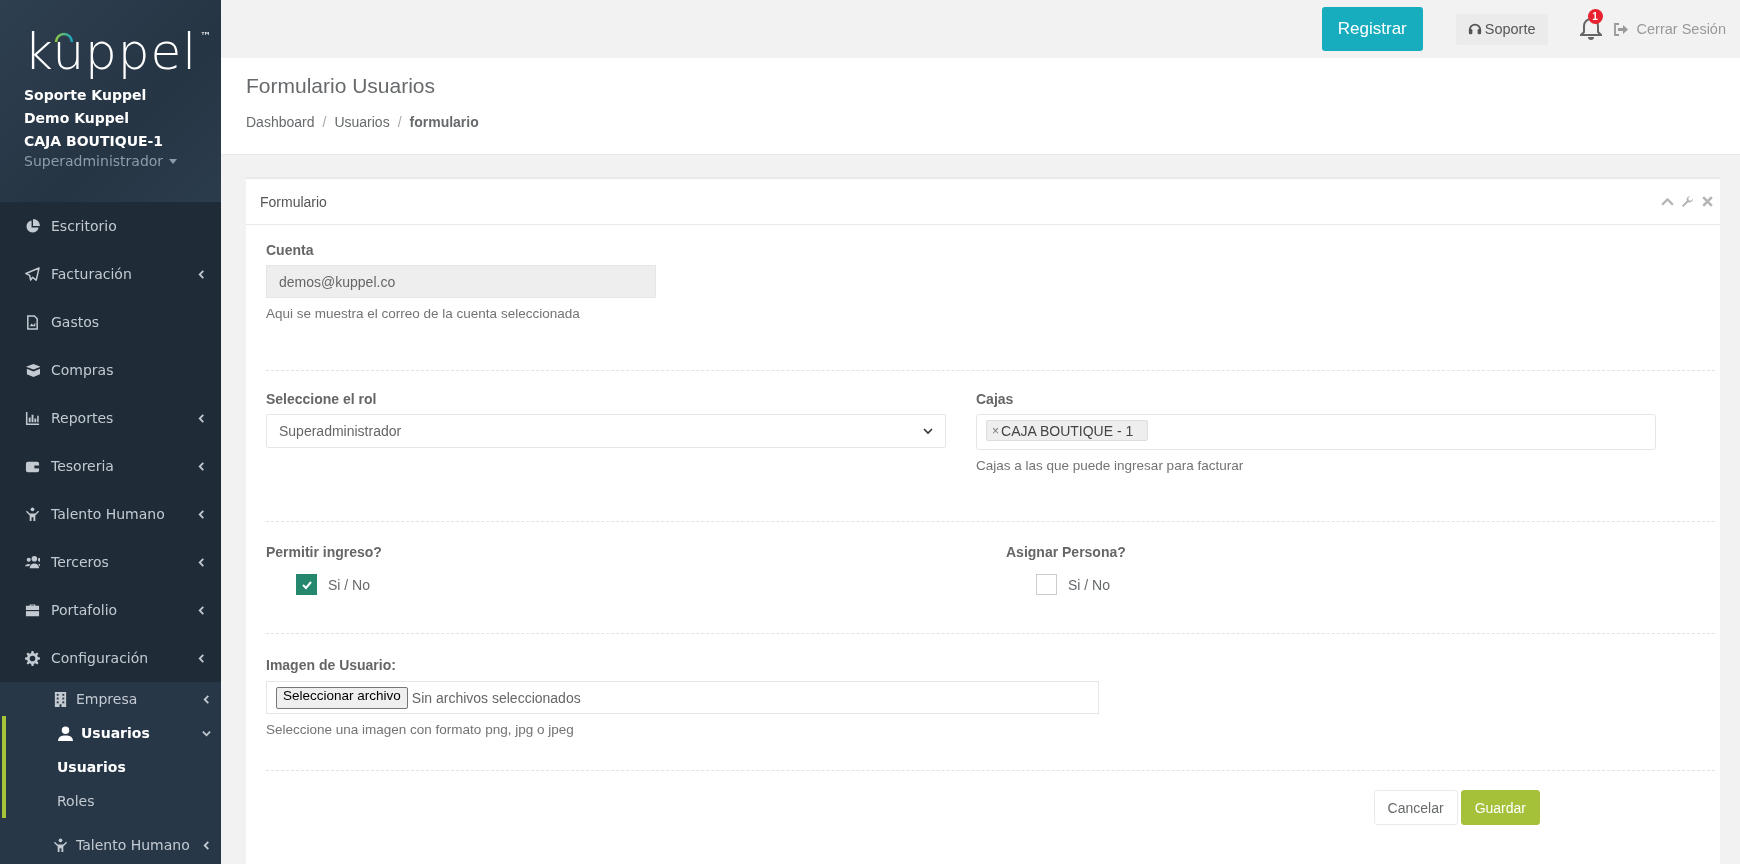 This screenshot has height=864, width=1740. What do you see at coordinates (1316, 432) in the screenshot?
I see `tag-input: ×CAJA BOUTIQUE - 1` at bounding box center [1316, 432].